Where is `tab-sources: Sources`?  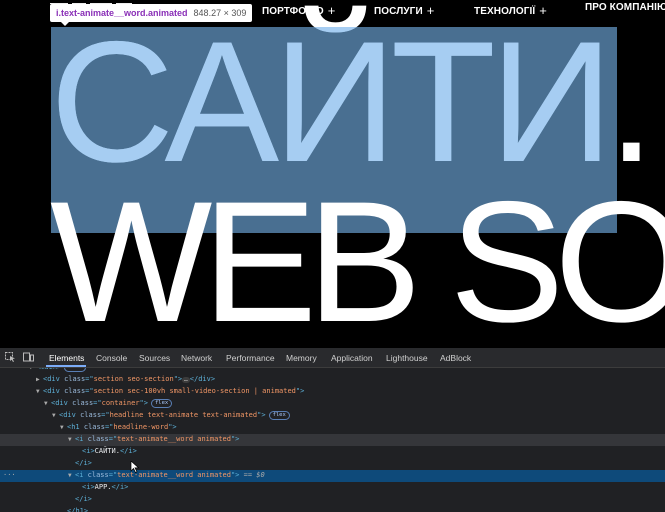 tab-sources: Sources is located at coordinates (154, 358).